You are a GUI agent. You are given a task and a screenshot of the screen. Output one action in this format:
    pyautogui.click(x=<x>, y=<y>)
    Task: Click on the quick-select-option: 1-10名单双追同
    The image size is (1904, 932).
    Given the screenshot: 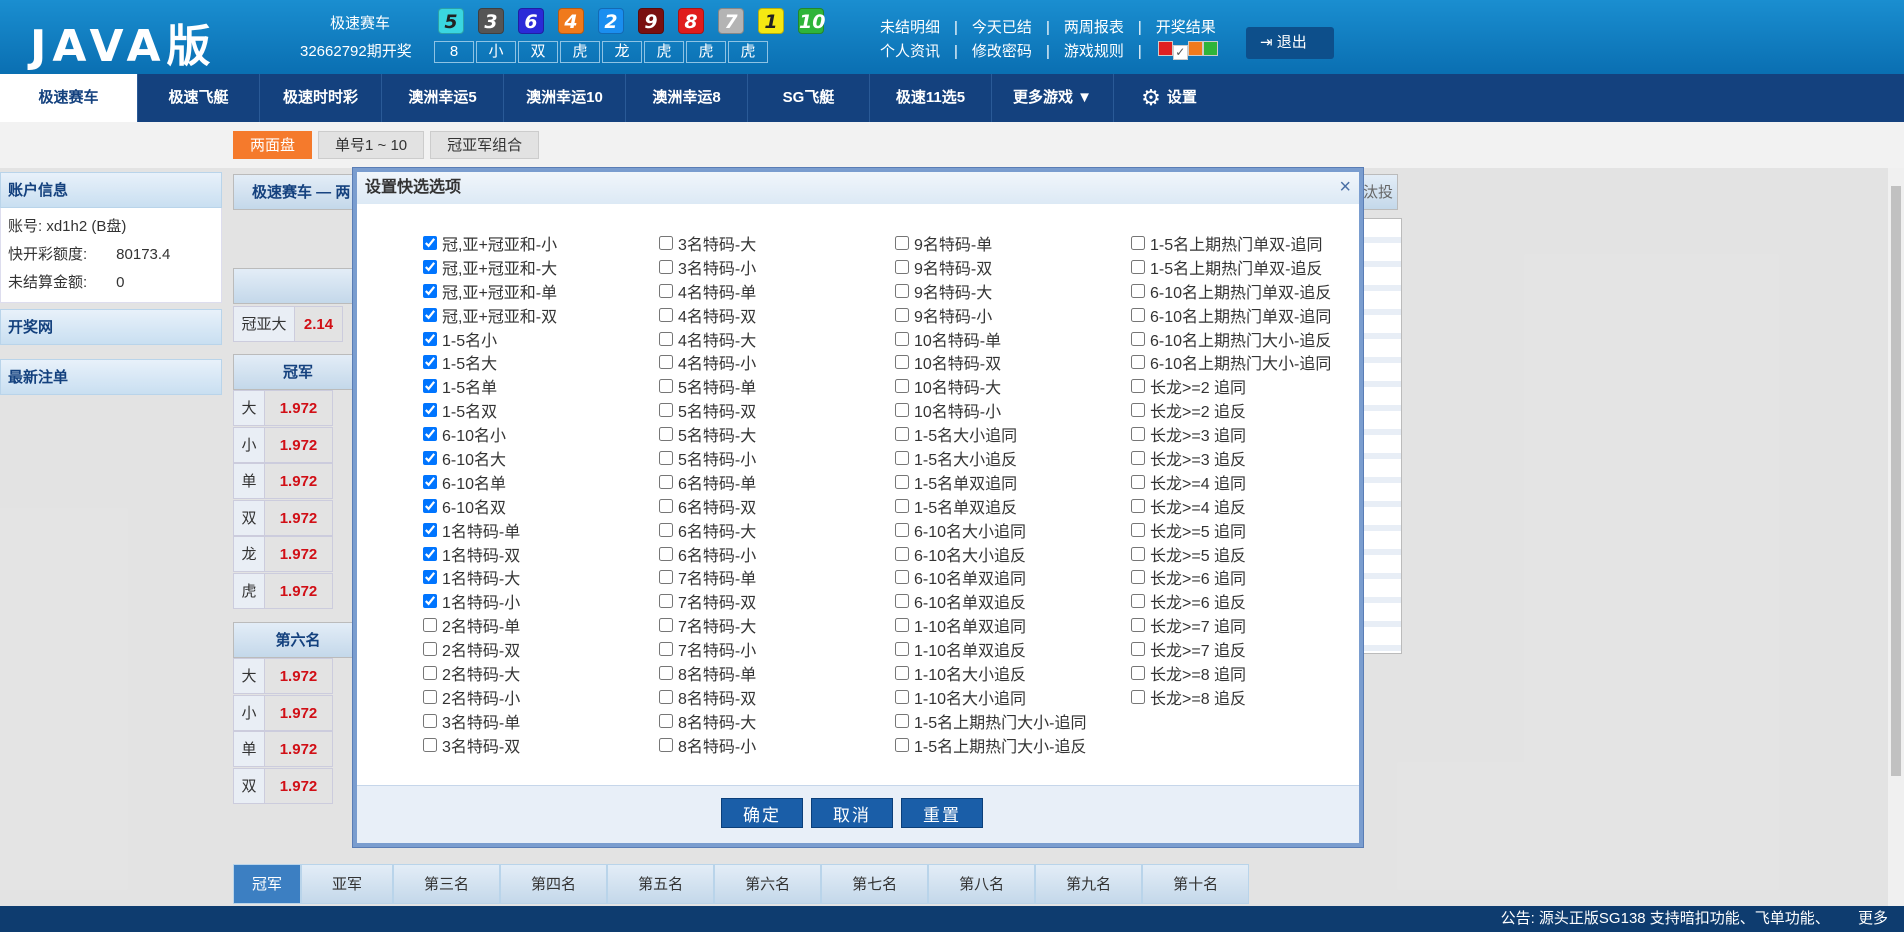 What is the action you would take?
    pyautogui.click(x=1013, y=625)
    